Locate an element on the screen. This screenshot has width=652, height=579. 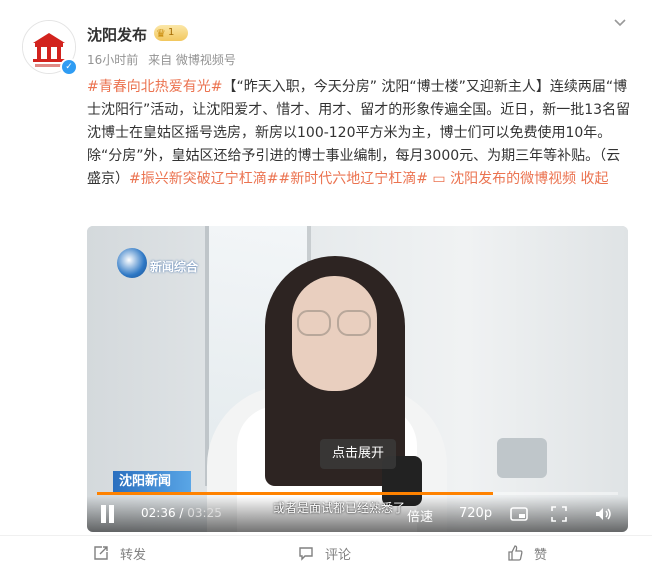
account-name: 沈阳发布 is located at coordinates (117, 34).